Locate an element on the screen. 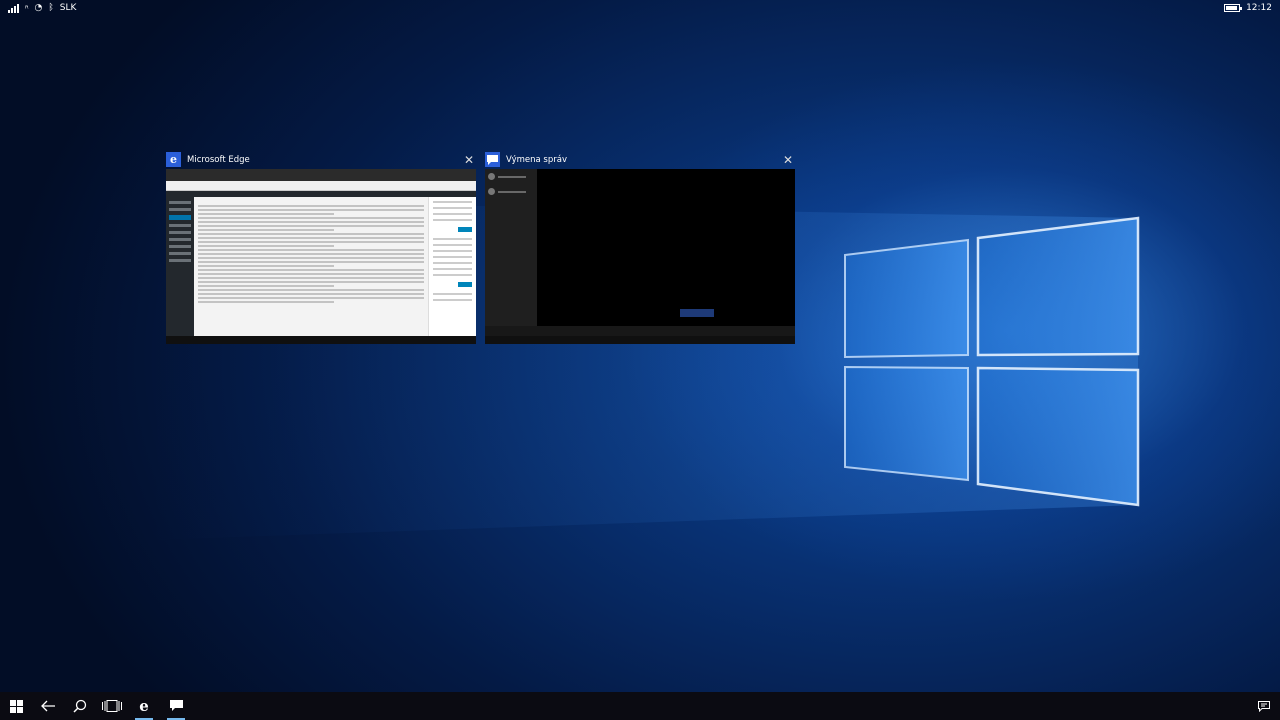  window-header: Výmena správ ✕ is located at coordinates (640, 159).